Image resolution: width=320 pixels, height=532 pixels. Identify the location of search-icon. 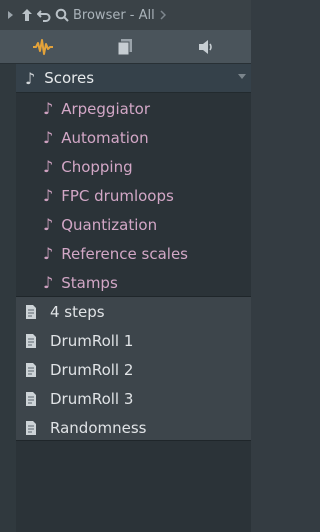
(62, 15).